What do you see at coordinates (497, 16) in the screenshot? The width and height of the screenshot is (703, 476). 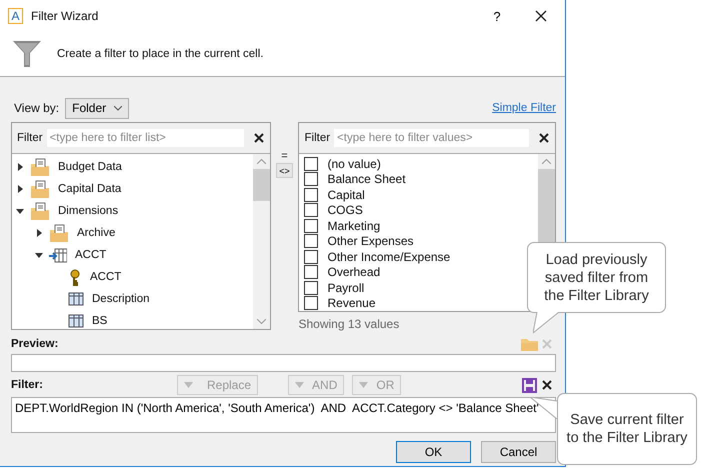 I see `help-button: ?` at bounding box center [497, 16].